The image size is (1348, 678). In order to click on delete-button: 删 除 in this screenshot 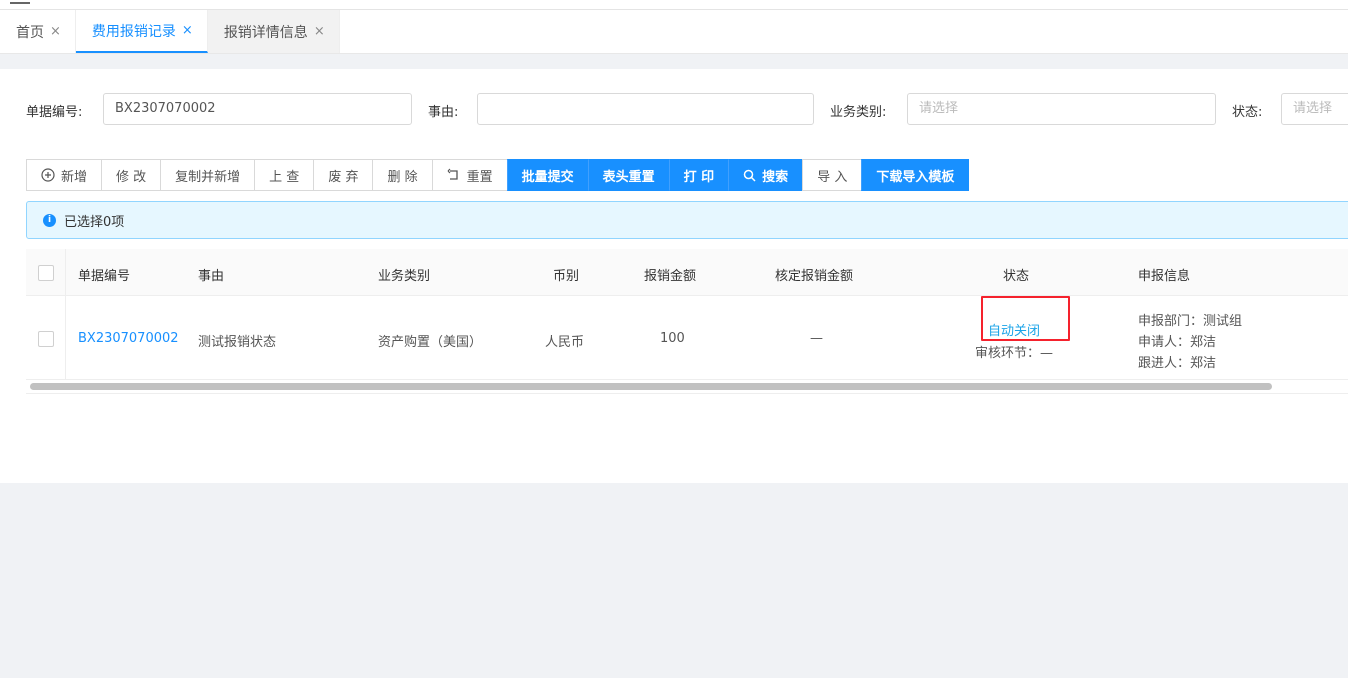, I will do `click(402, 175)`.